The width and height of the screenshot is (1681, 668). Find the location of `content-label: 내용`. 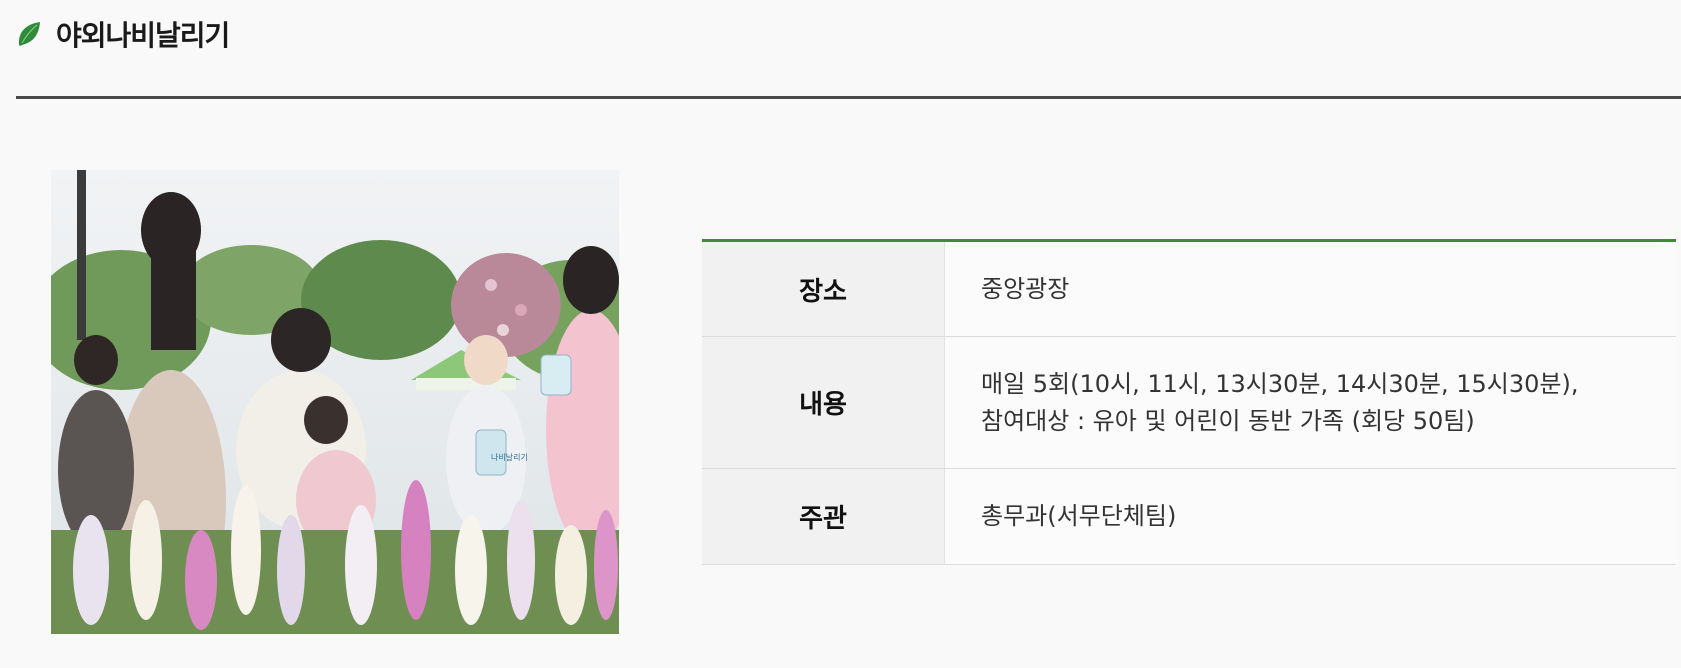

content-label: 내용 is located at coordinates (823, 402).